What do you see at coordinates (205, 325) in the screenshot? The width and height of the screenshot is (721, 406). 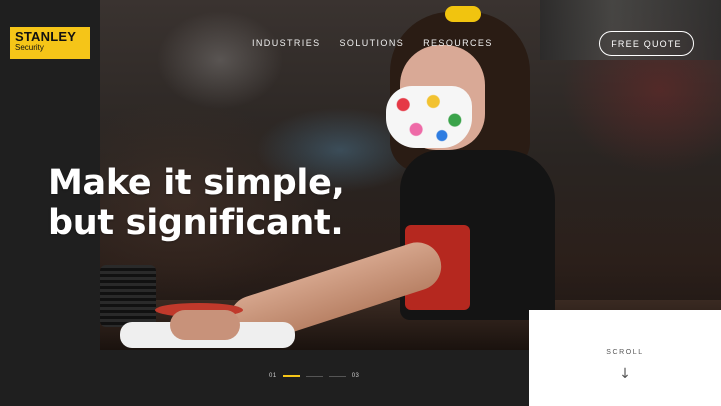 I see `hero-photo-hand` at bounding box center [205, 325].